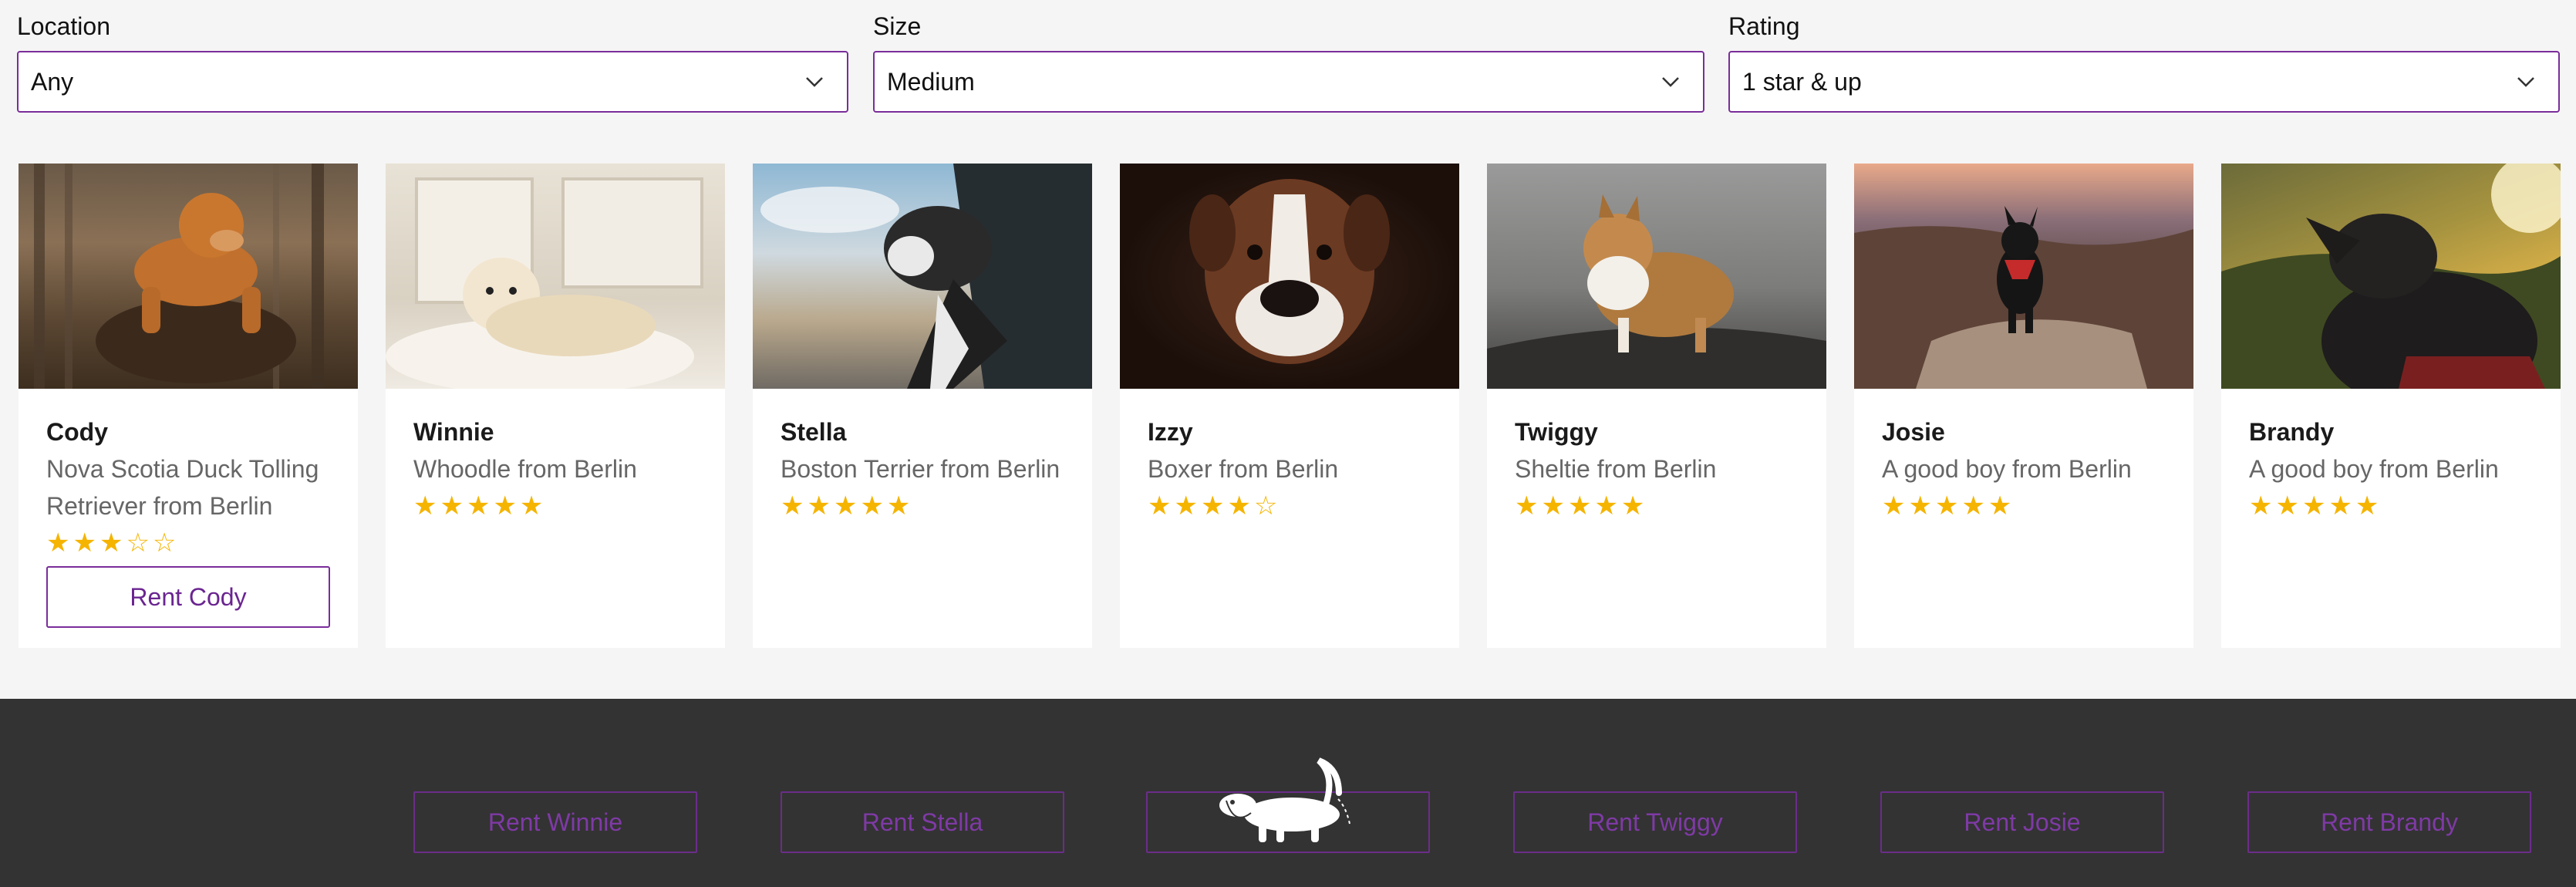 The width and height of the screenshot is (2576, 887). What do you see at coordinates (2022, 822) in the screenshot?
I see `rent-josie-button: Rent Josie` at bounding box center [2022, 822].